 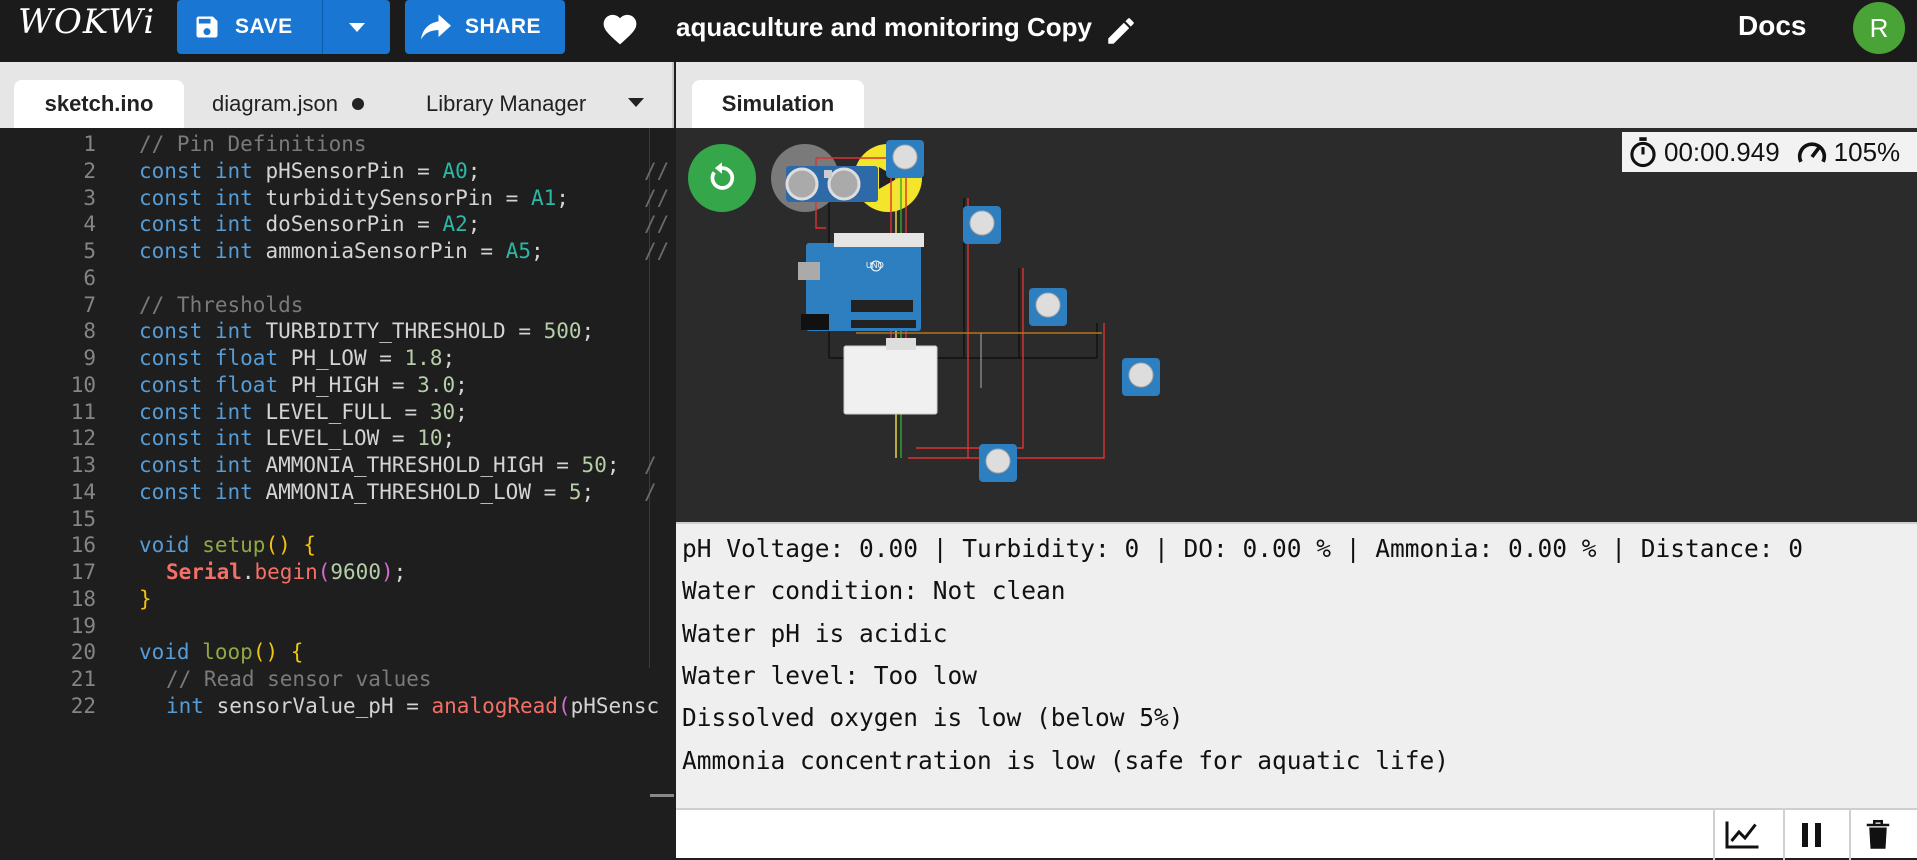 I want to click on scrollbar-marker, so click(x=662, y=795).